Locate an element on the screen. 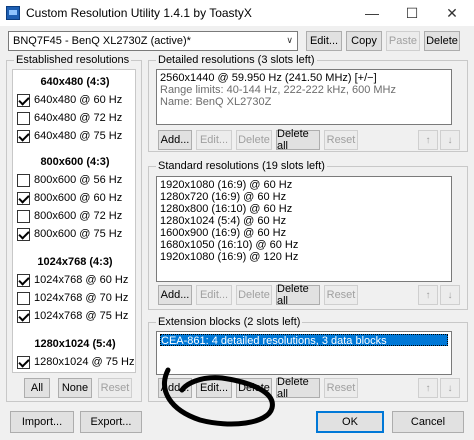 The height and width of the screenshot is (440, 474). est-item-label: 640x480 @ 72 Hz is located at coordinates (78, 118).